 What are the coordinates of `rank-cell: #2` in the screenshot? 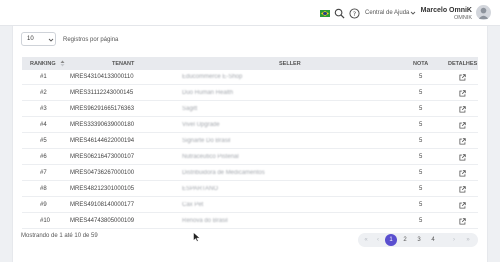 It's located at (43, 93).